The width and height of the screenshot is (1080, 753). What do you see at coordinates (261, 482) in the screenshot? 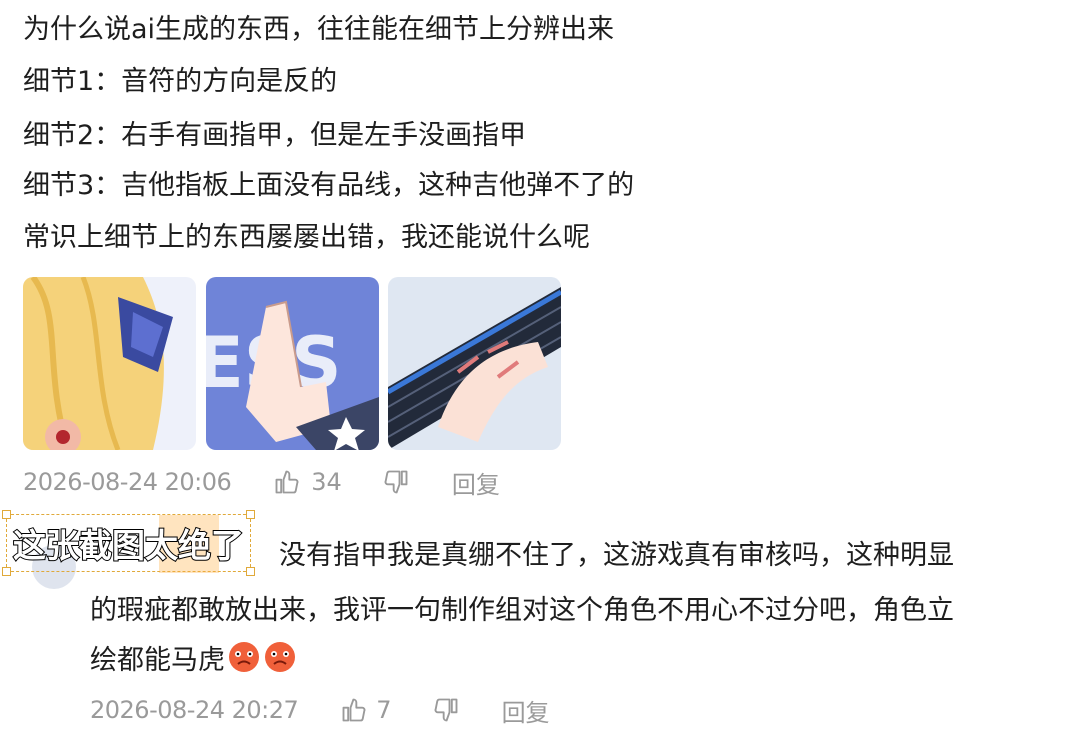
I see `comment-meta: 2026-08-24 20:06 34 回复` at bounding box center [261, 482].